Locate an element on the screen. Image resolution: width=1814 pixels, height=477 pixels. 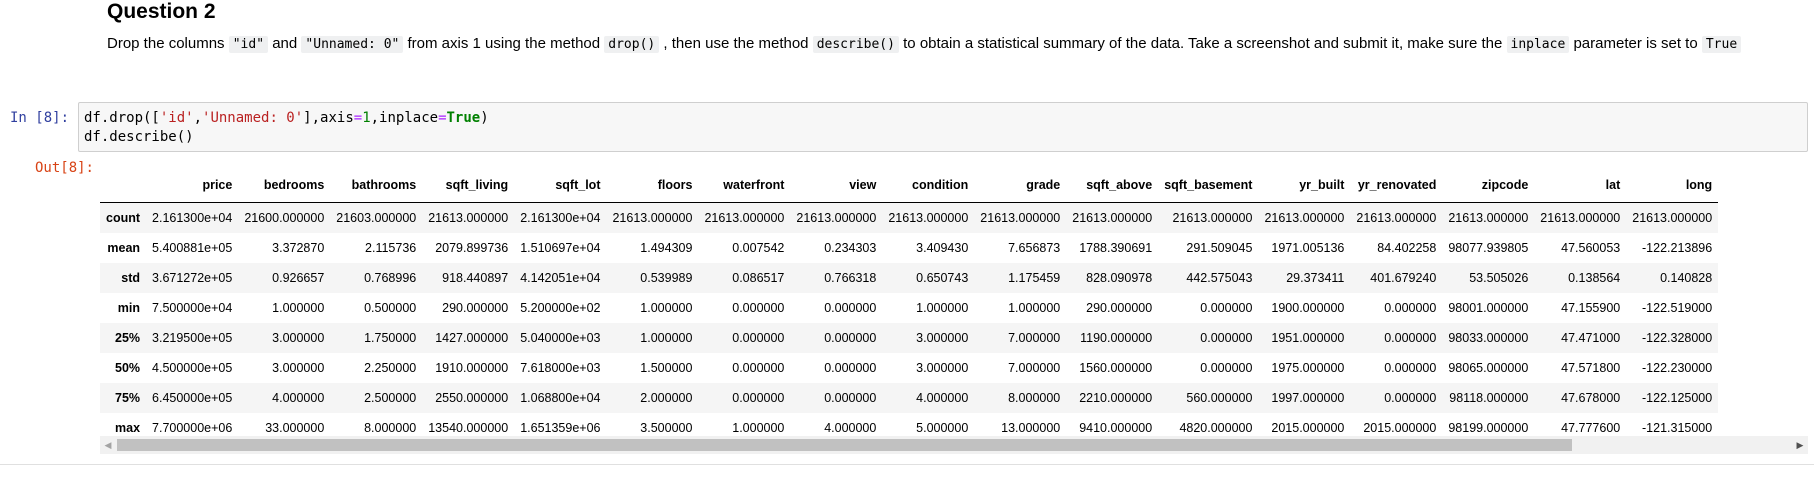
table-cell: -121.315000 is located at coordinates (1677, 428).